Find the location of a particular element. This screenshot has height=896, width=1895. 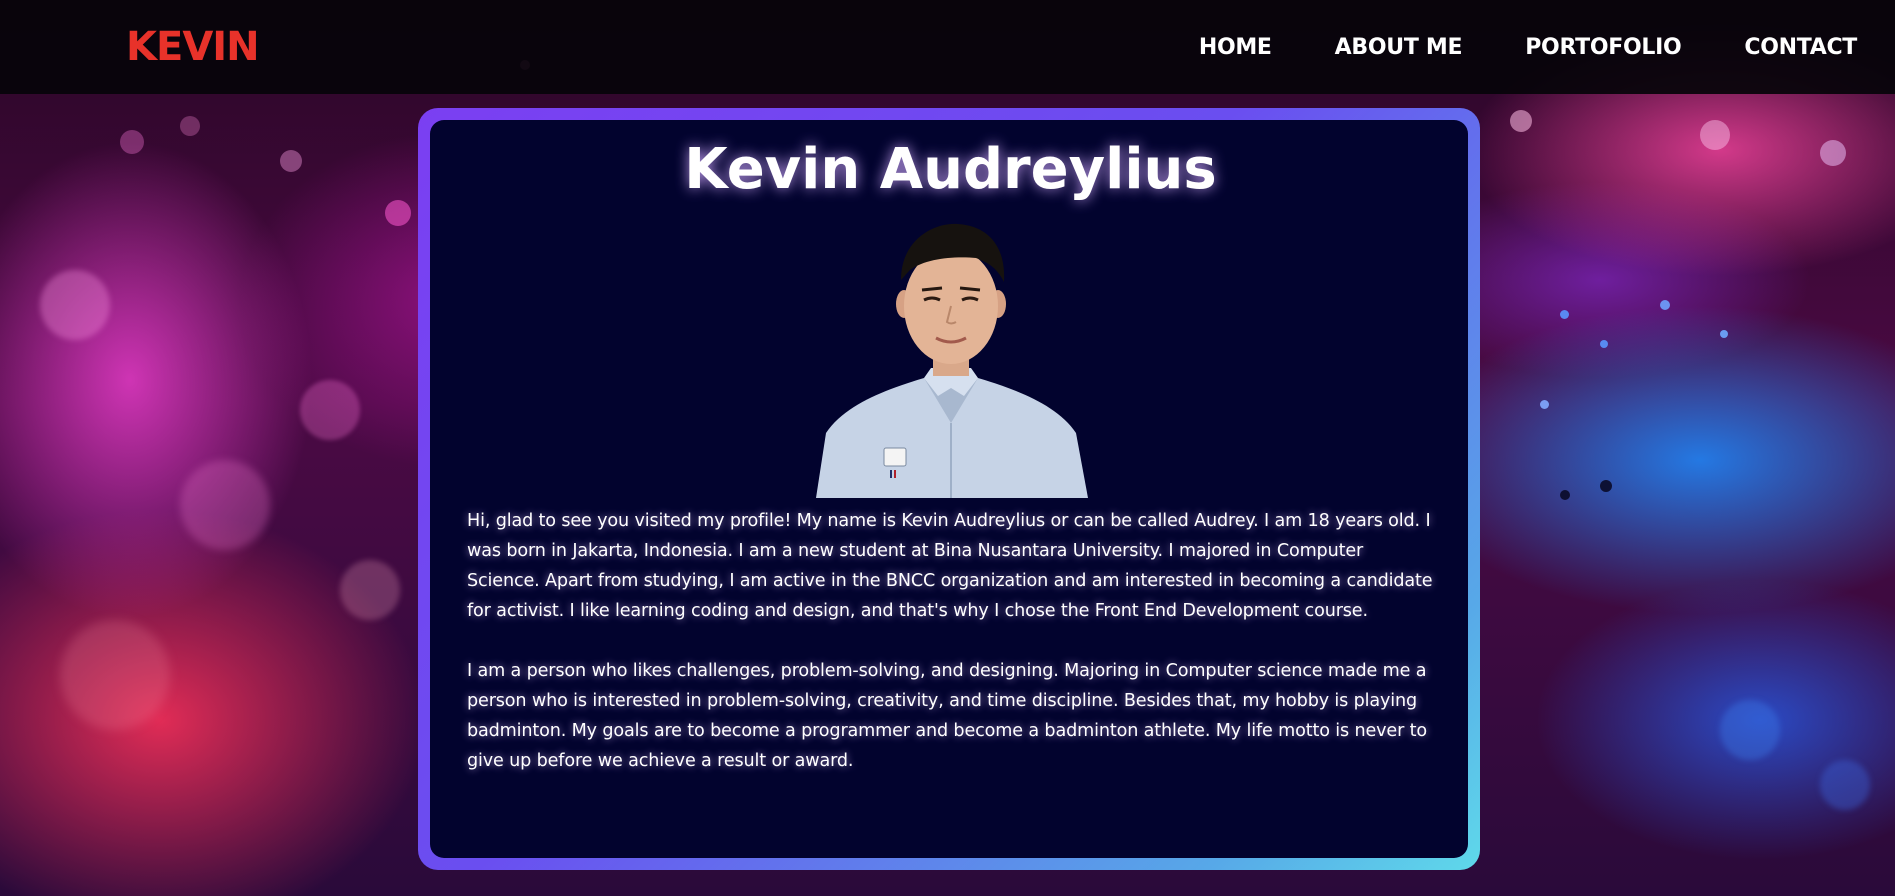

nav-link-home: HOME is located at coordinates (1235, 47).